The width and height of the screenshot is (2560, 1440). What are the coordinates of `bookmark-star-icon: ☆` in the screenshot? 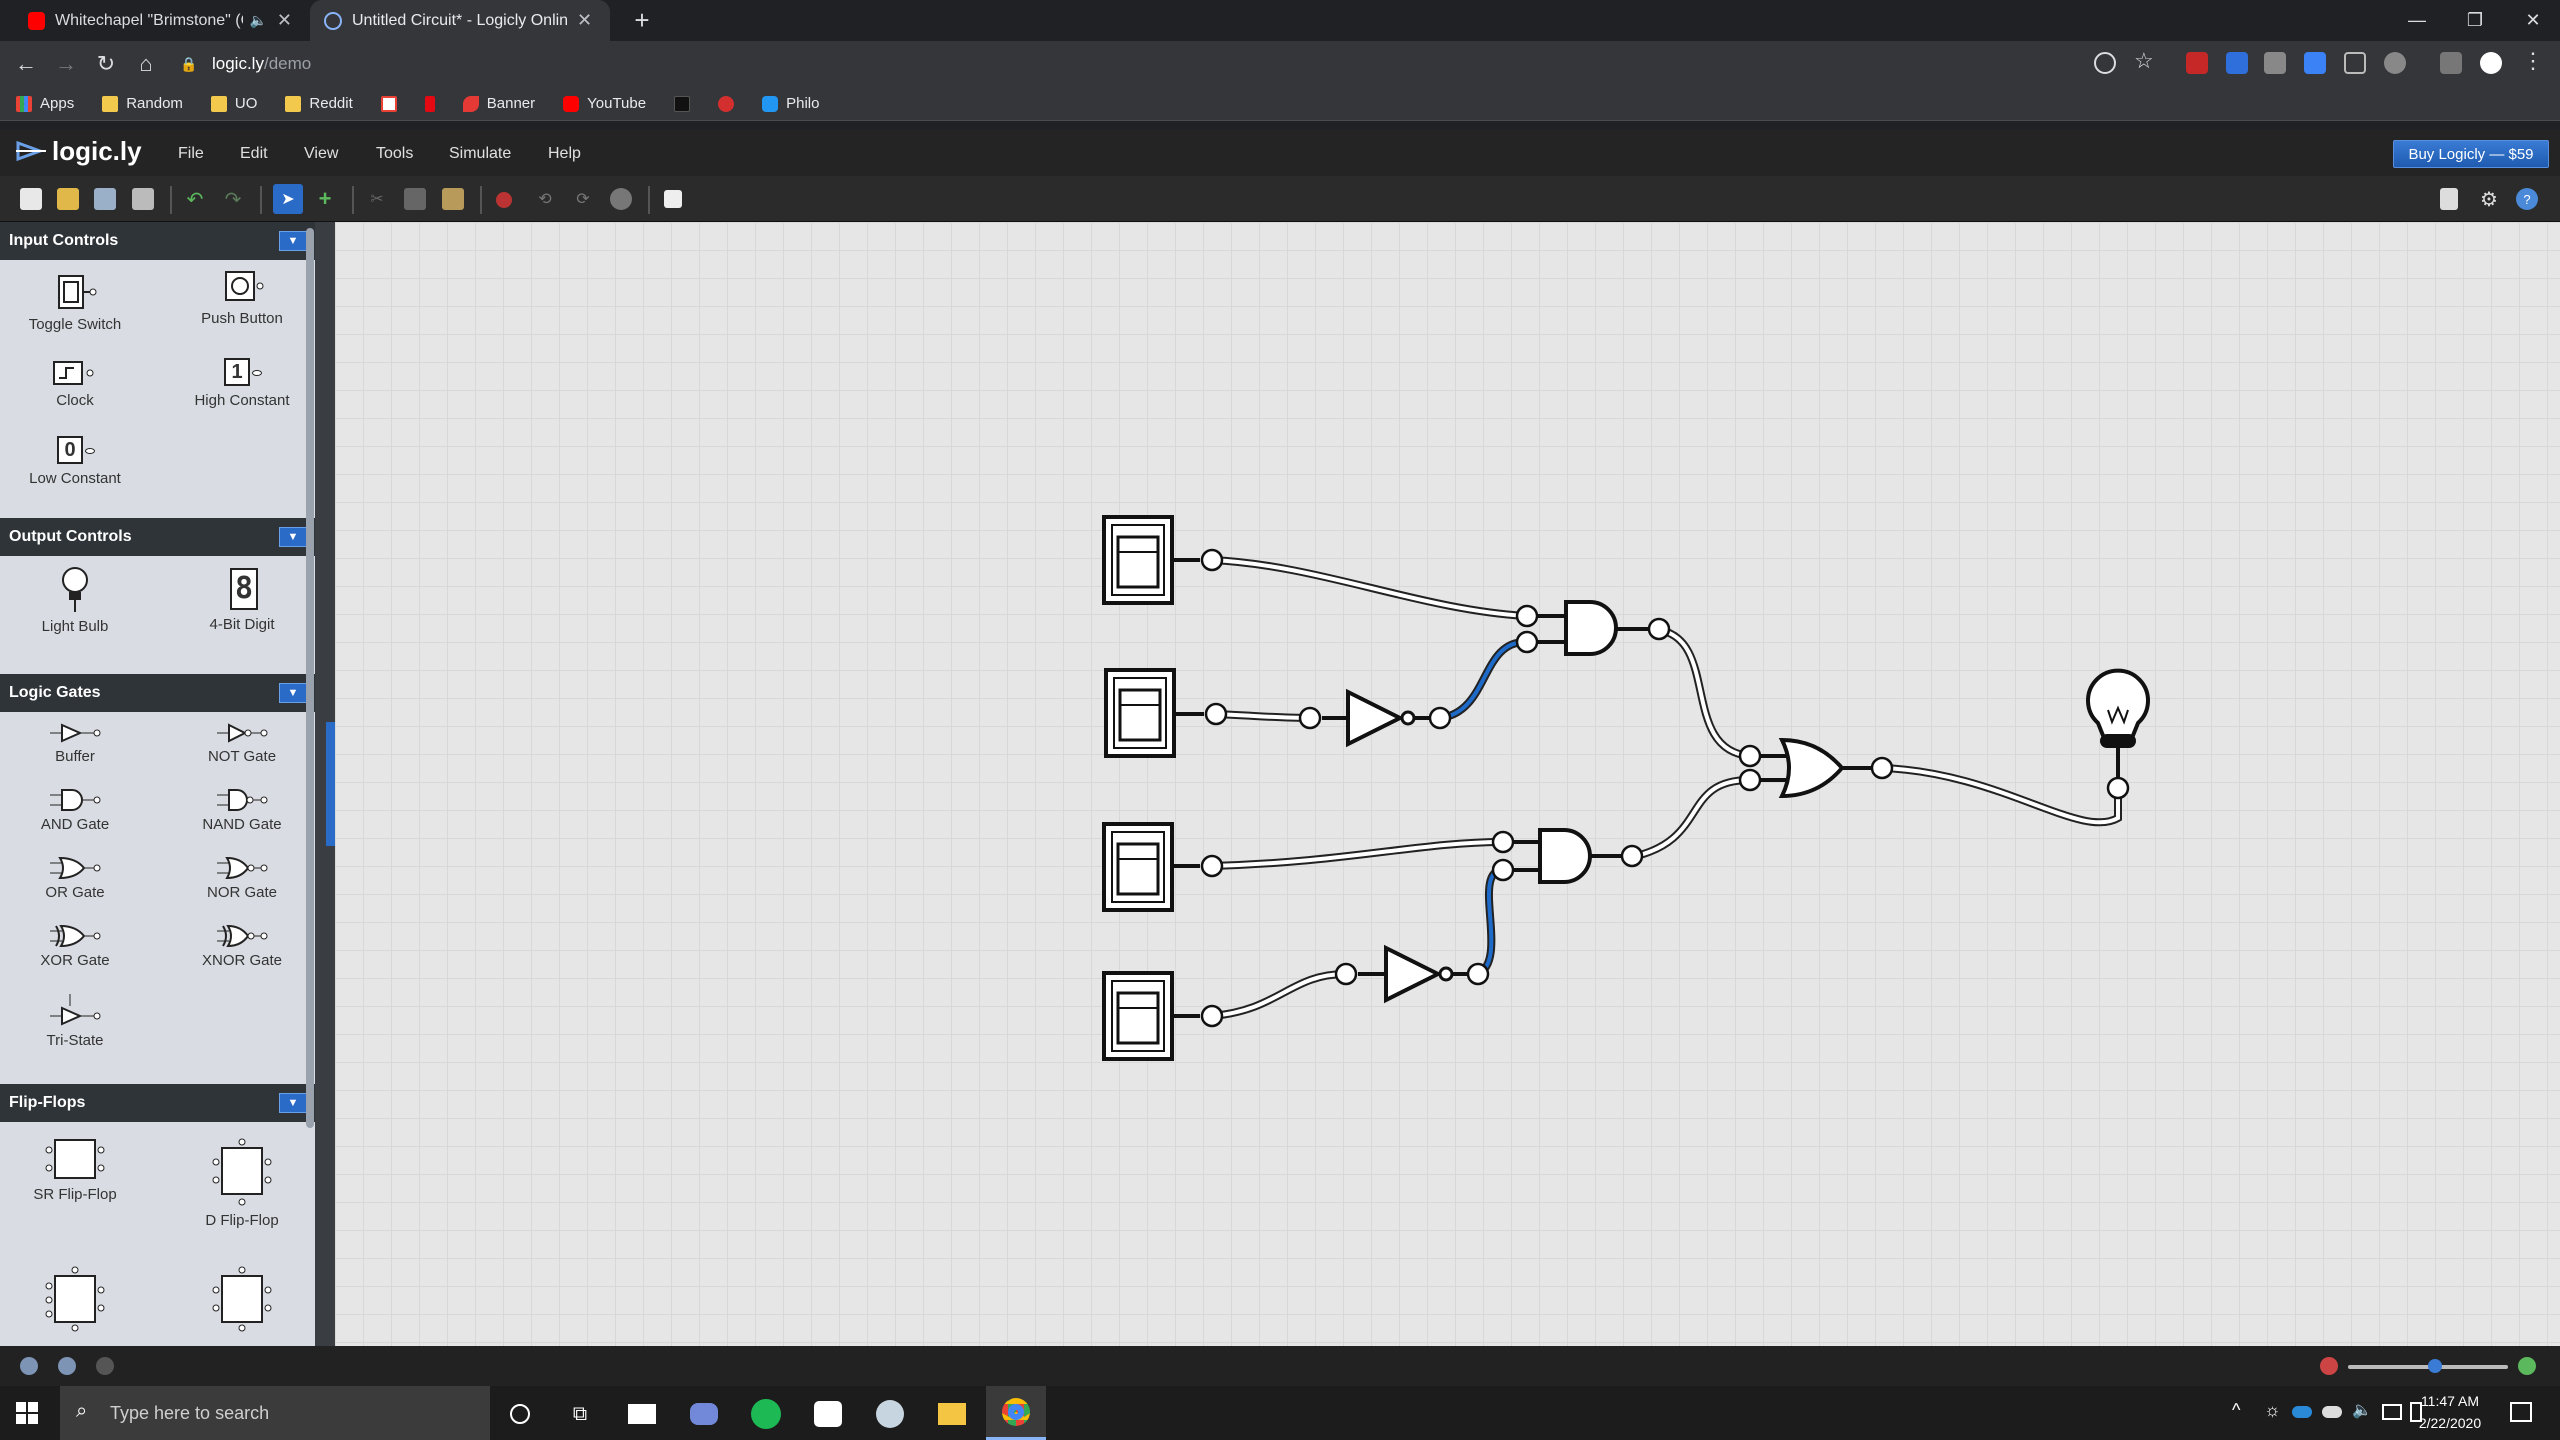 It's located at (2144, 61).